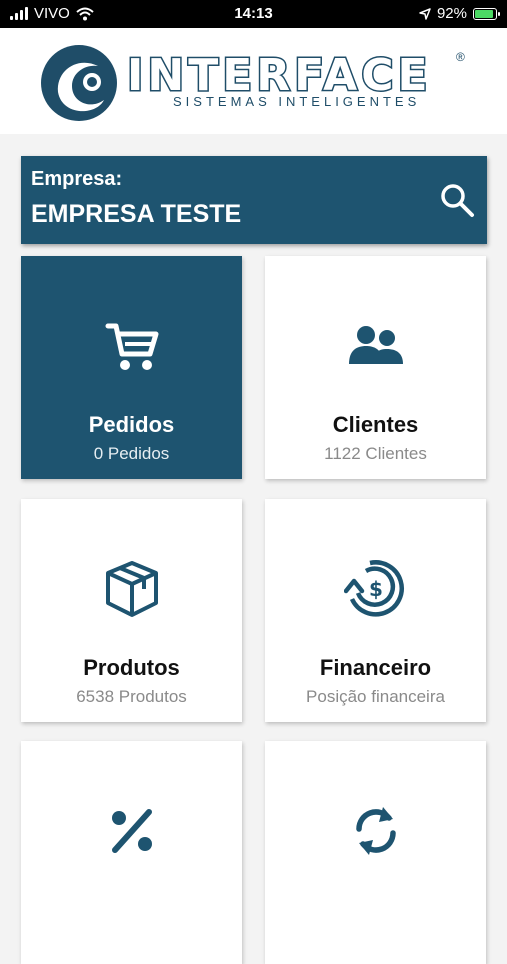  What do you see at coordinates (375, 831) in the screenshot?
I see `sync-icon` at bounding box center [375, 831].